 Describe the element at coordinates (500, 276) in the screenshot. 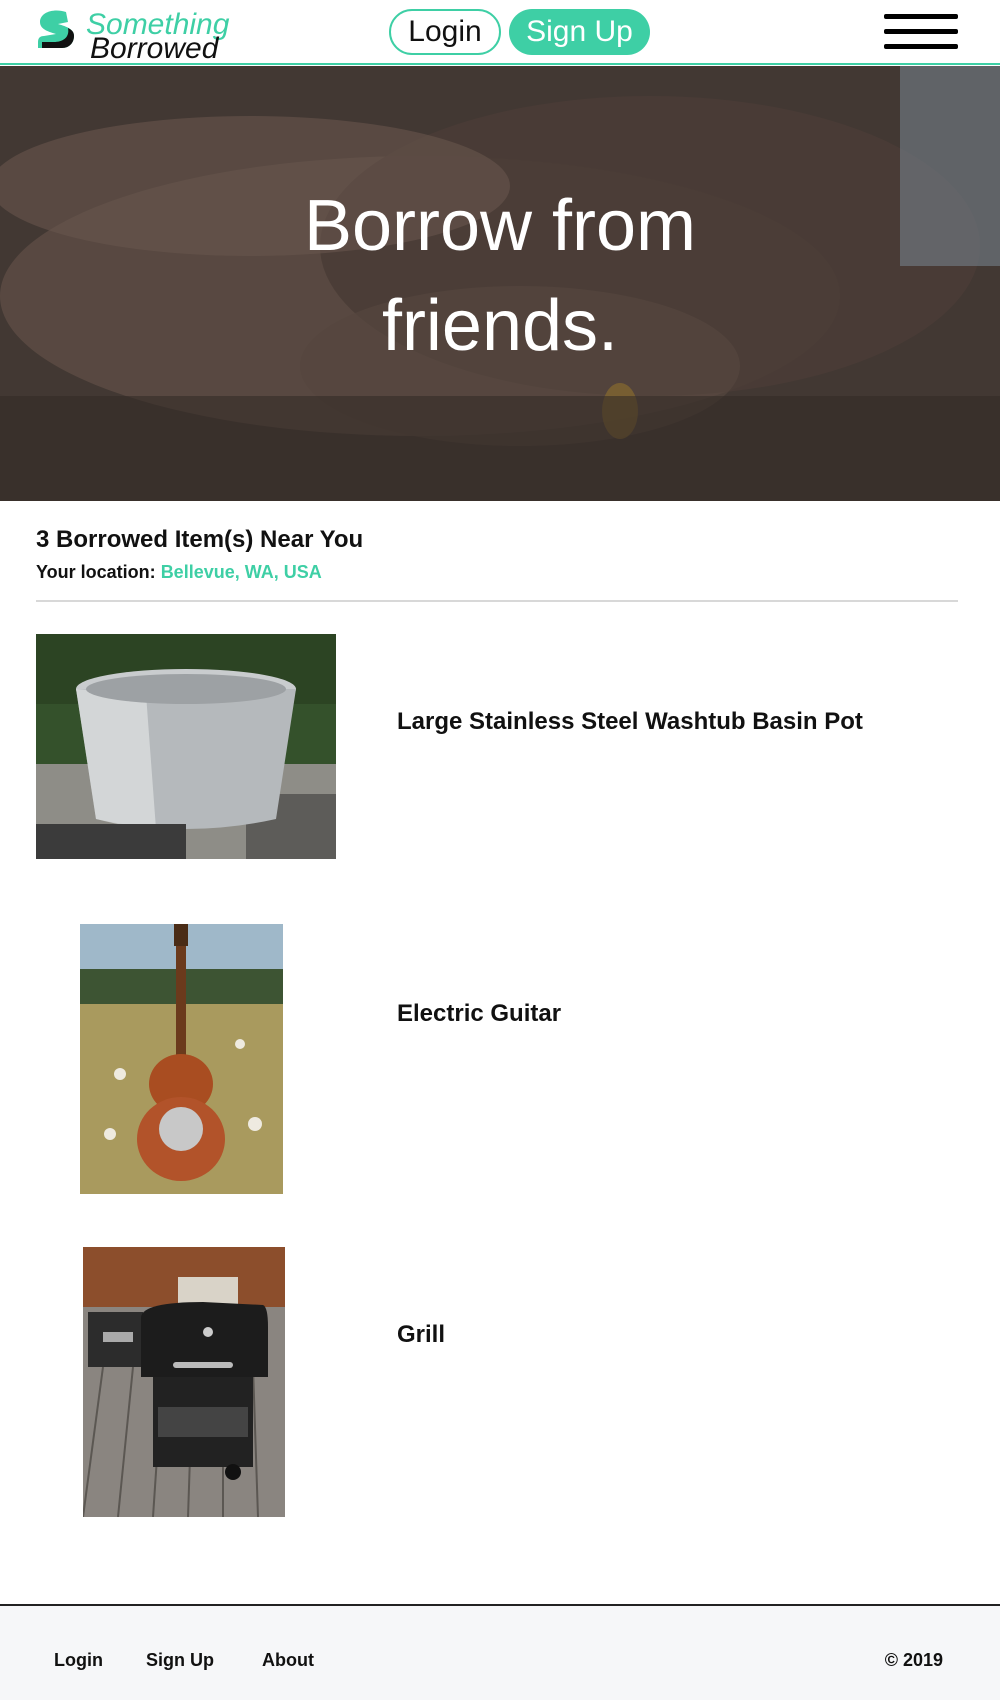

I see `hero-title: Borrow from friends.` at that location.